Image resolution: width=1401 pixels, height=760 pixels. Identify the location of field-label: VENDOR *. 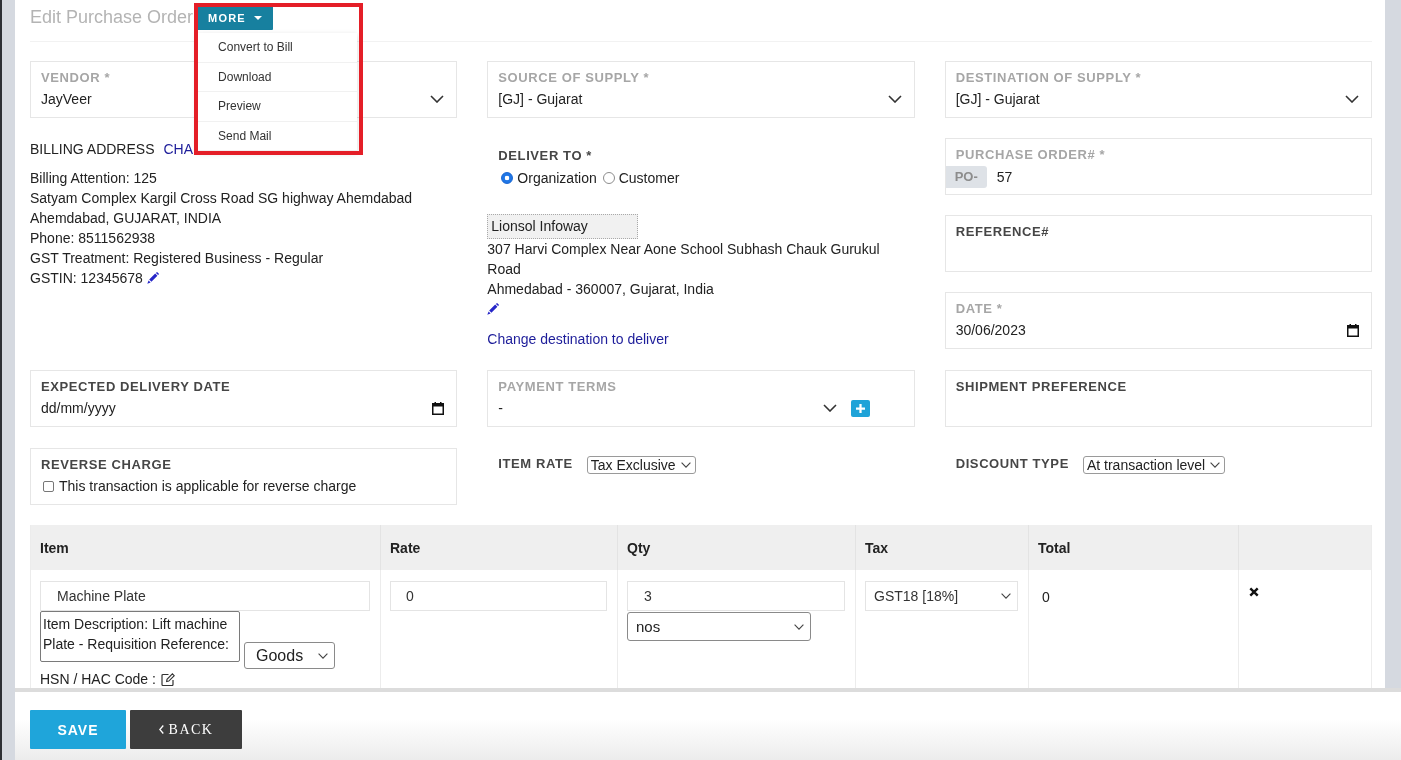
(76, 78).